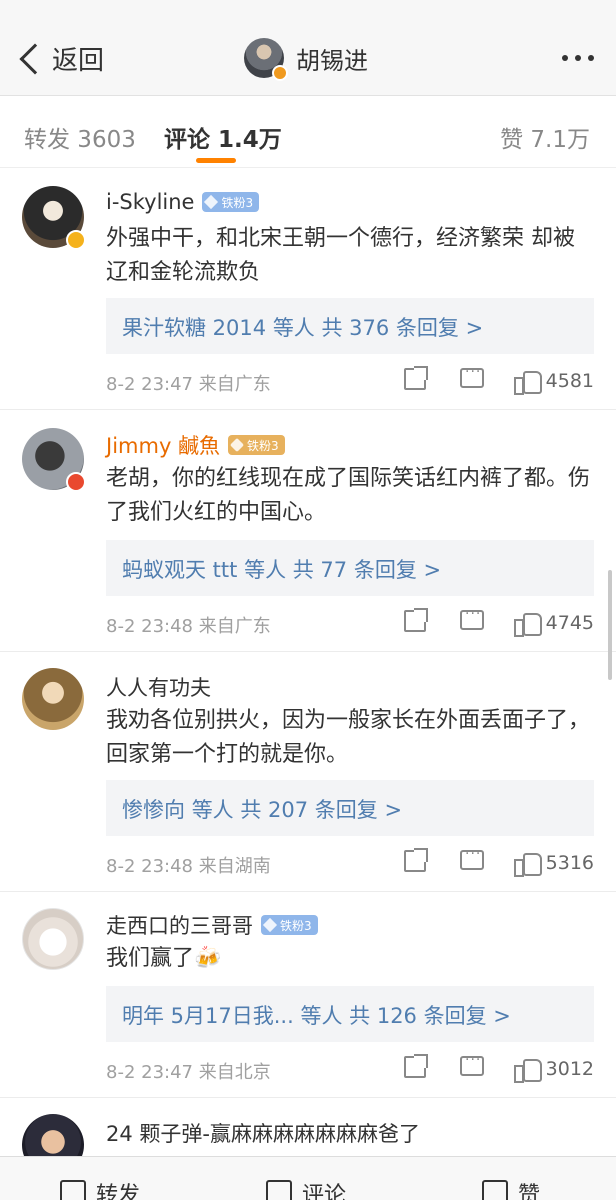 The width and height of the screenshot is (616, 1200). What do you see at coordinates (348, 737) in the screenshot?
I see `comment-text: 我劝各位别拱火，因为一般家长在外面丢面子了，回家第一个打的就是你。` at bounding box center [348, 737].